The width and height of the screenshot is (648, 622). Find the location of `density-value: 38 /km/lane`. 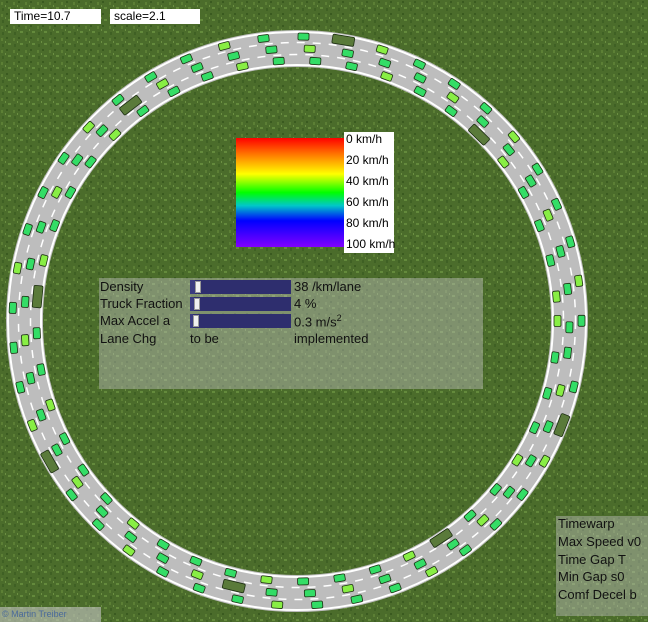

density-value: 38 /km/lane is located at coordinates (328, 286).